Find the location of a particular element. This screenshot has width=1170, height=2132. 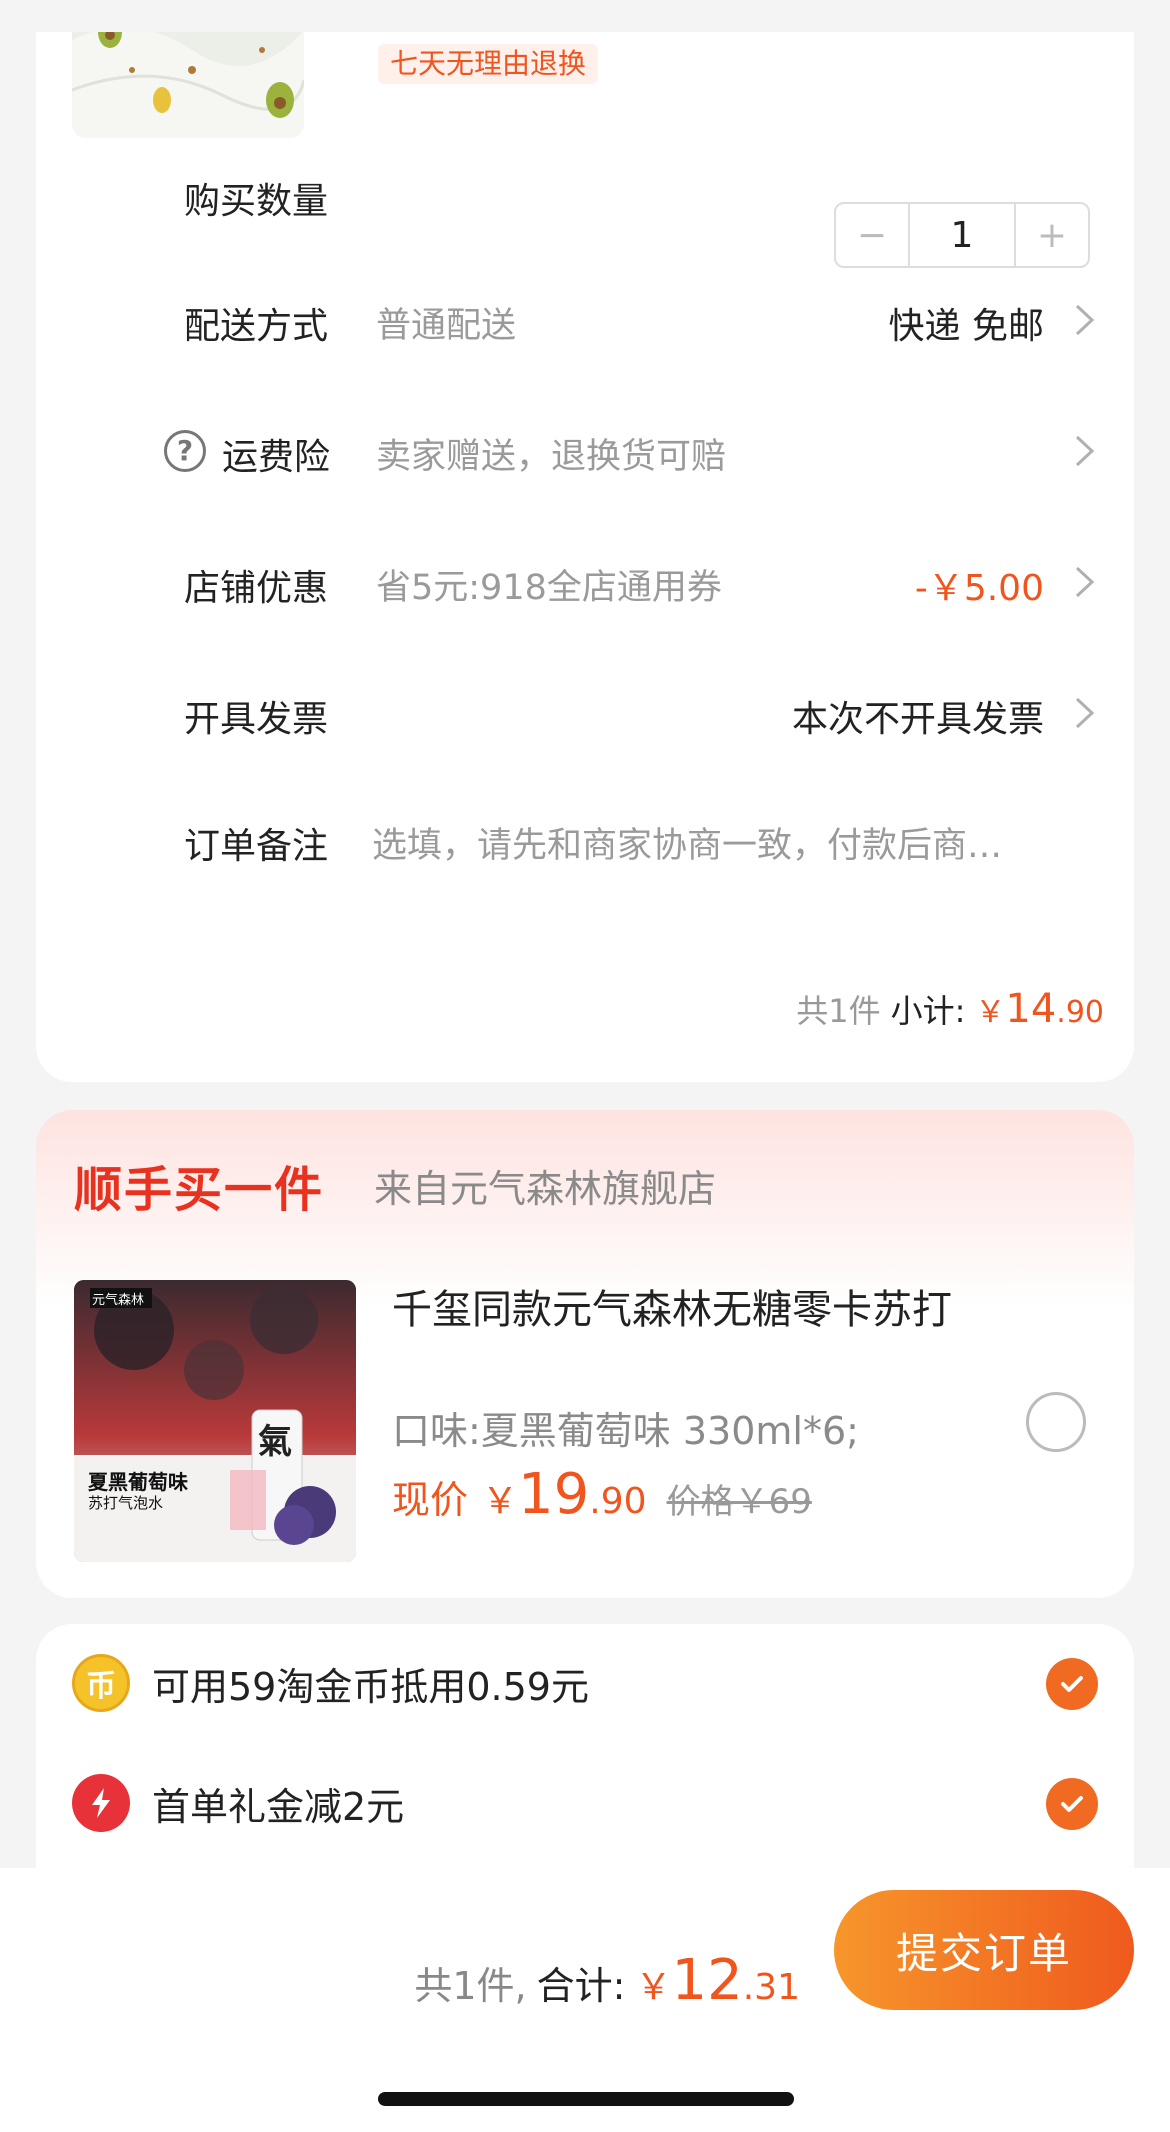

coin-icon: 币 is located at coordinates (101, 1683).